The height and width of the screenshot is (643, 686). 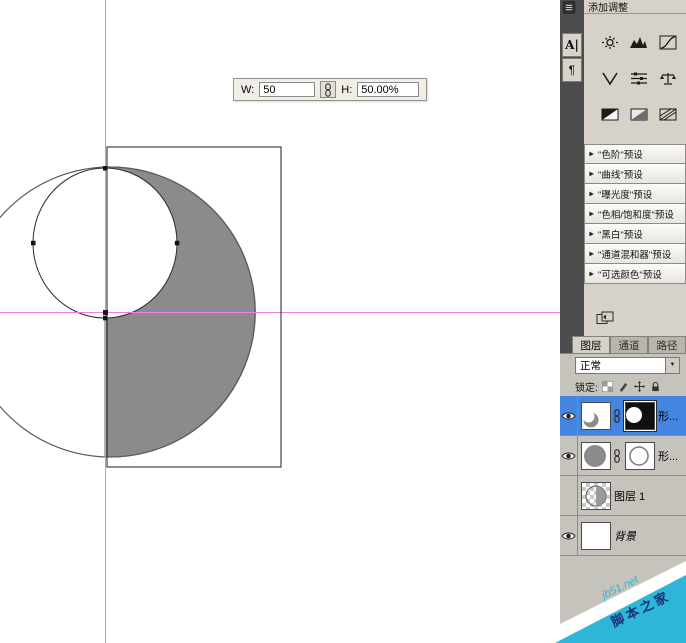 I want to click on preset-label: "曝光度"预设, so click(x=625, y=195).